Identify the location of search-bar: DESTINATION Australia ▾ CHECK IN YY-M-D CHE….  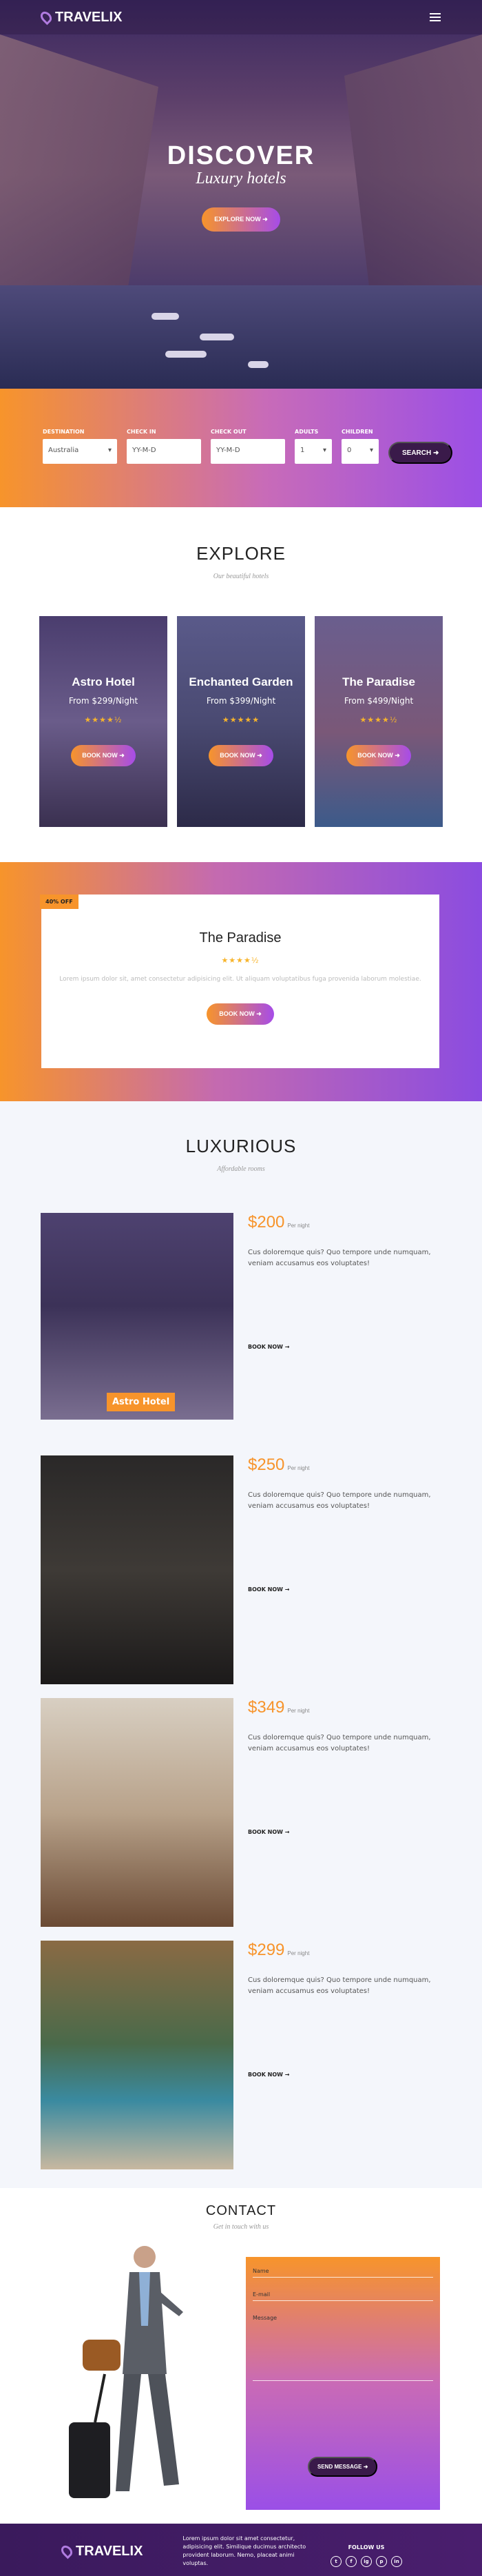
(241, 448).